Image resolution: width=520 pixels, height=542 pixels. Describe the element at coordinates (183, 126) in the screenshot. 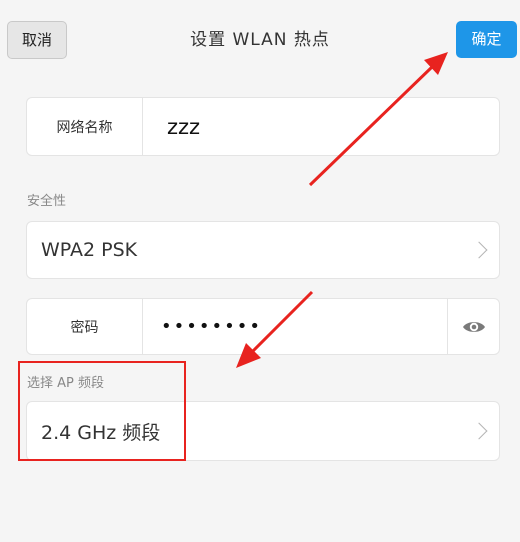

I see `network-name-input: zzz` at that location.